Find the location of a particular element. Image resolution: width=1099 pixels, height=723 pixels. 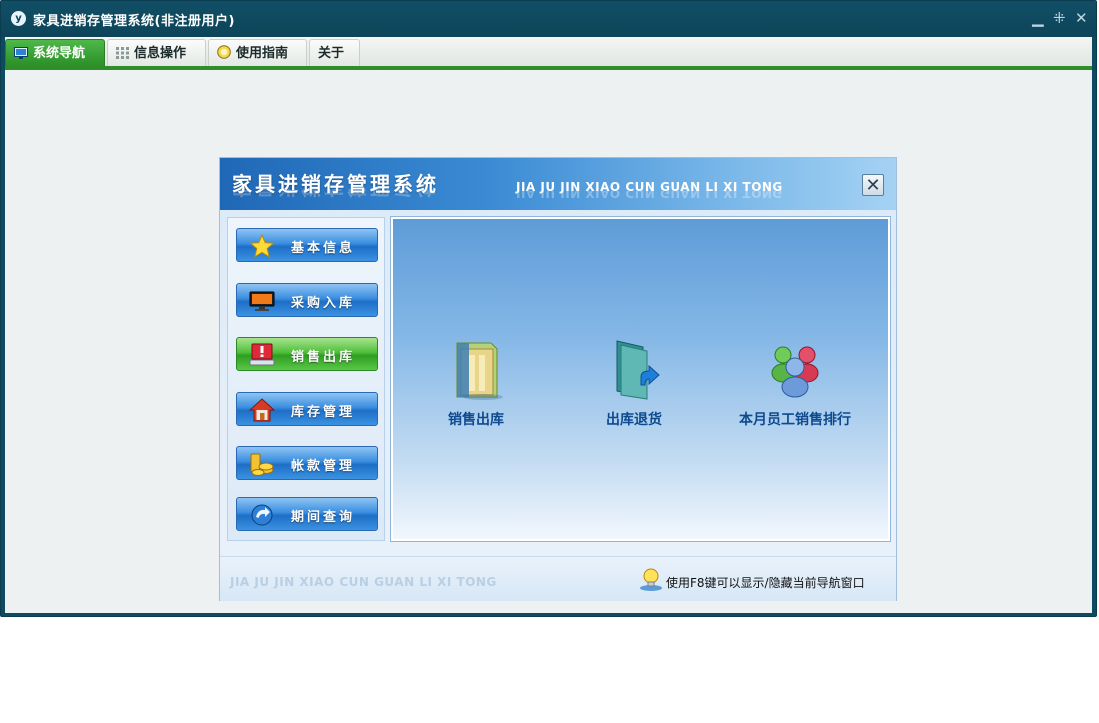

users-group-icon is located at coordinates (795, 372).